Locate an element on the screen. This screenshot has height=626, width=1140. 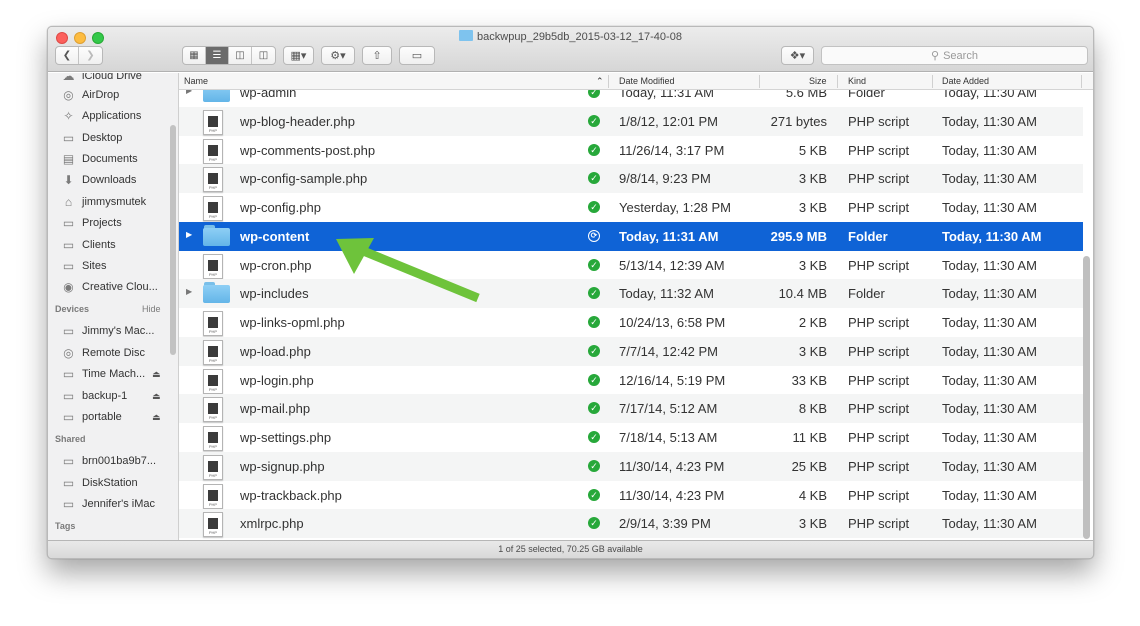
coverflow-view-button: ◫ is located at coordinates (263, 55).